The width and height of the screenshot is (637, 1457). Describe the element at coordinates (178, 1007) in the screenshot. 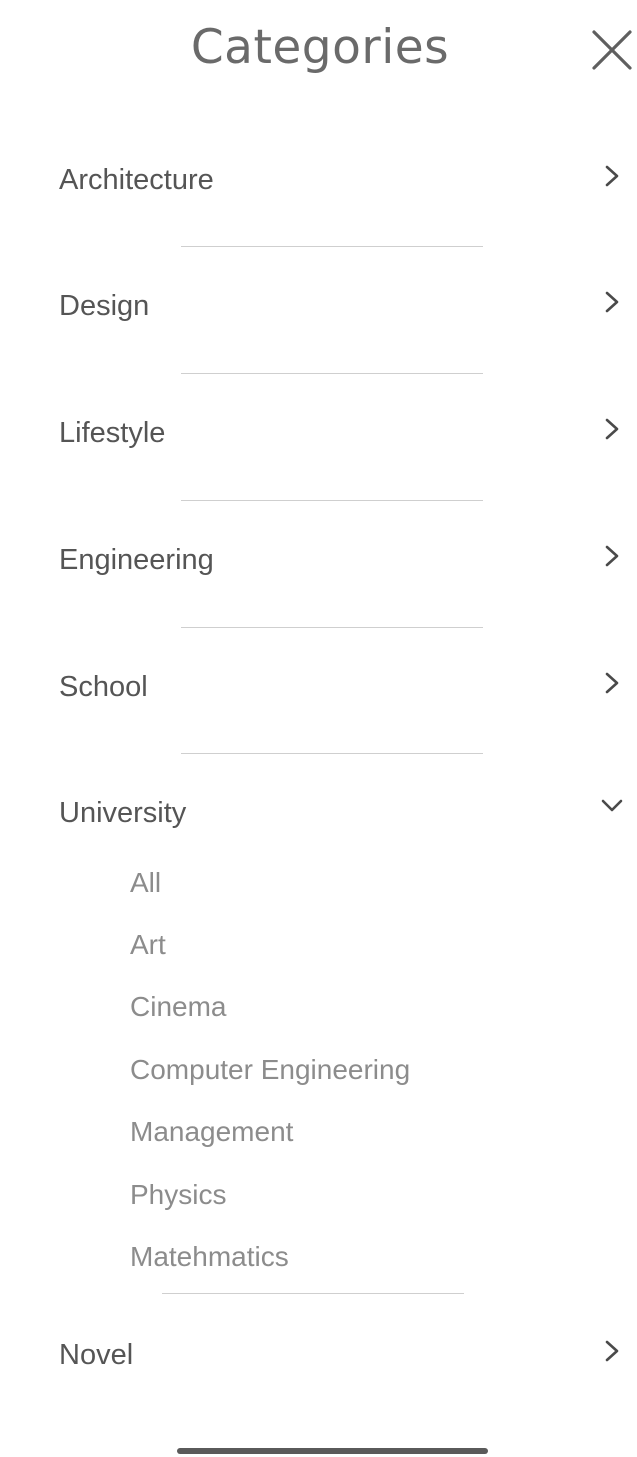

I see `subcategory-item-cinema: Cinema` at that location.